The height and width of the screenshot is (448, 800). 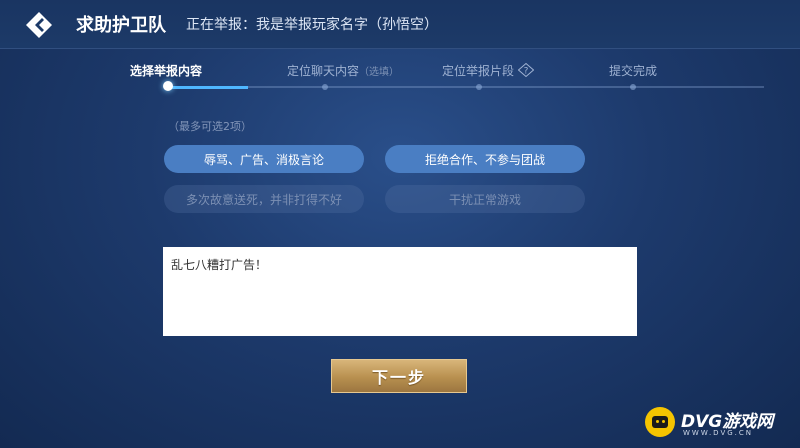 I want to click on watermark-logo: DVG游戏网 WWW.DVG.CN, so click(x=720, y=423).